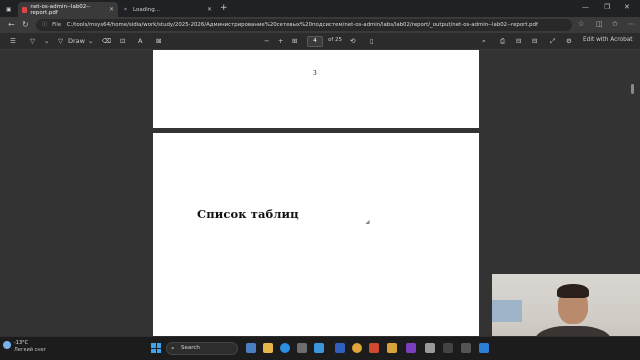  What do you see at coordinates (518, 41) in the screenshot?
I see `save-icon: ⊟` at bounding box center [518, 41].